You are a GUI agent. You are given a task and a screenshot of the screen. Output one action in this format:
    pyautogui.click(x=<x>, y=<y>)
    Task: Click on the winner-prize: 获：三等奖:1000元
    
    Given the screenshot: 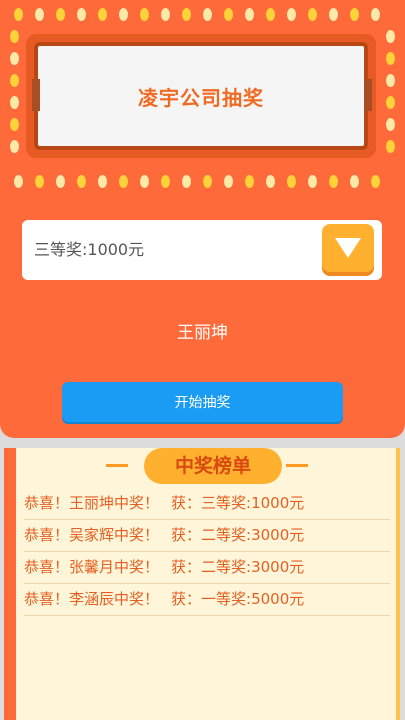 What is the action you would take?
    pyautogui.click(x=238, y=503)
    